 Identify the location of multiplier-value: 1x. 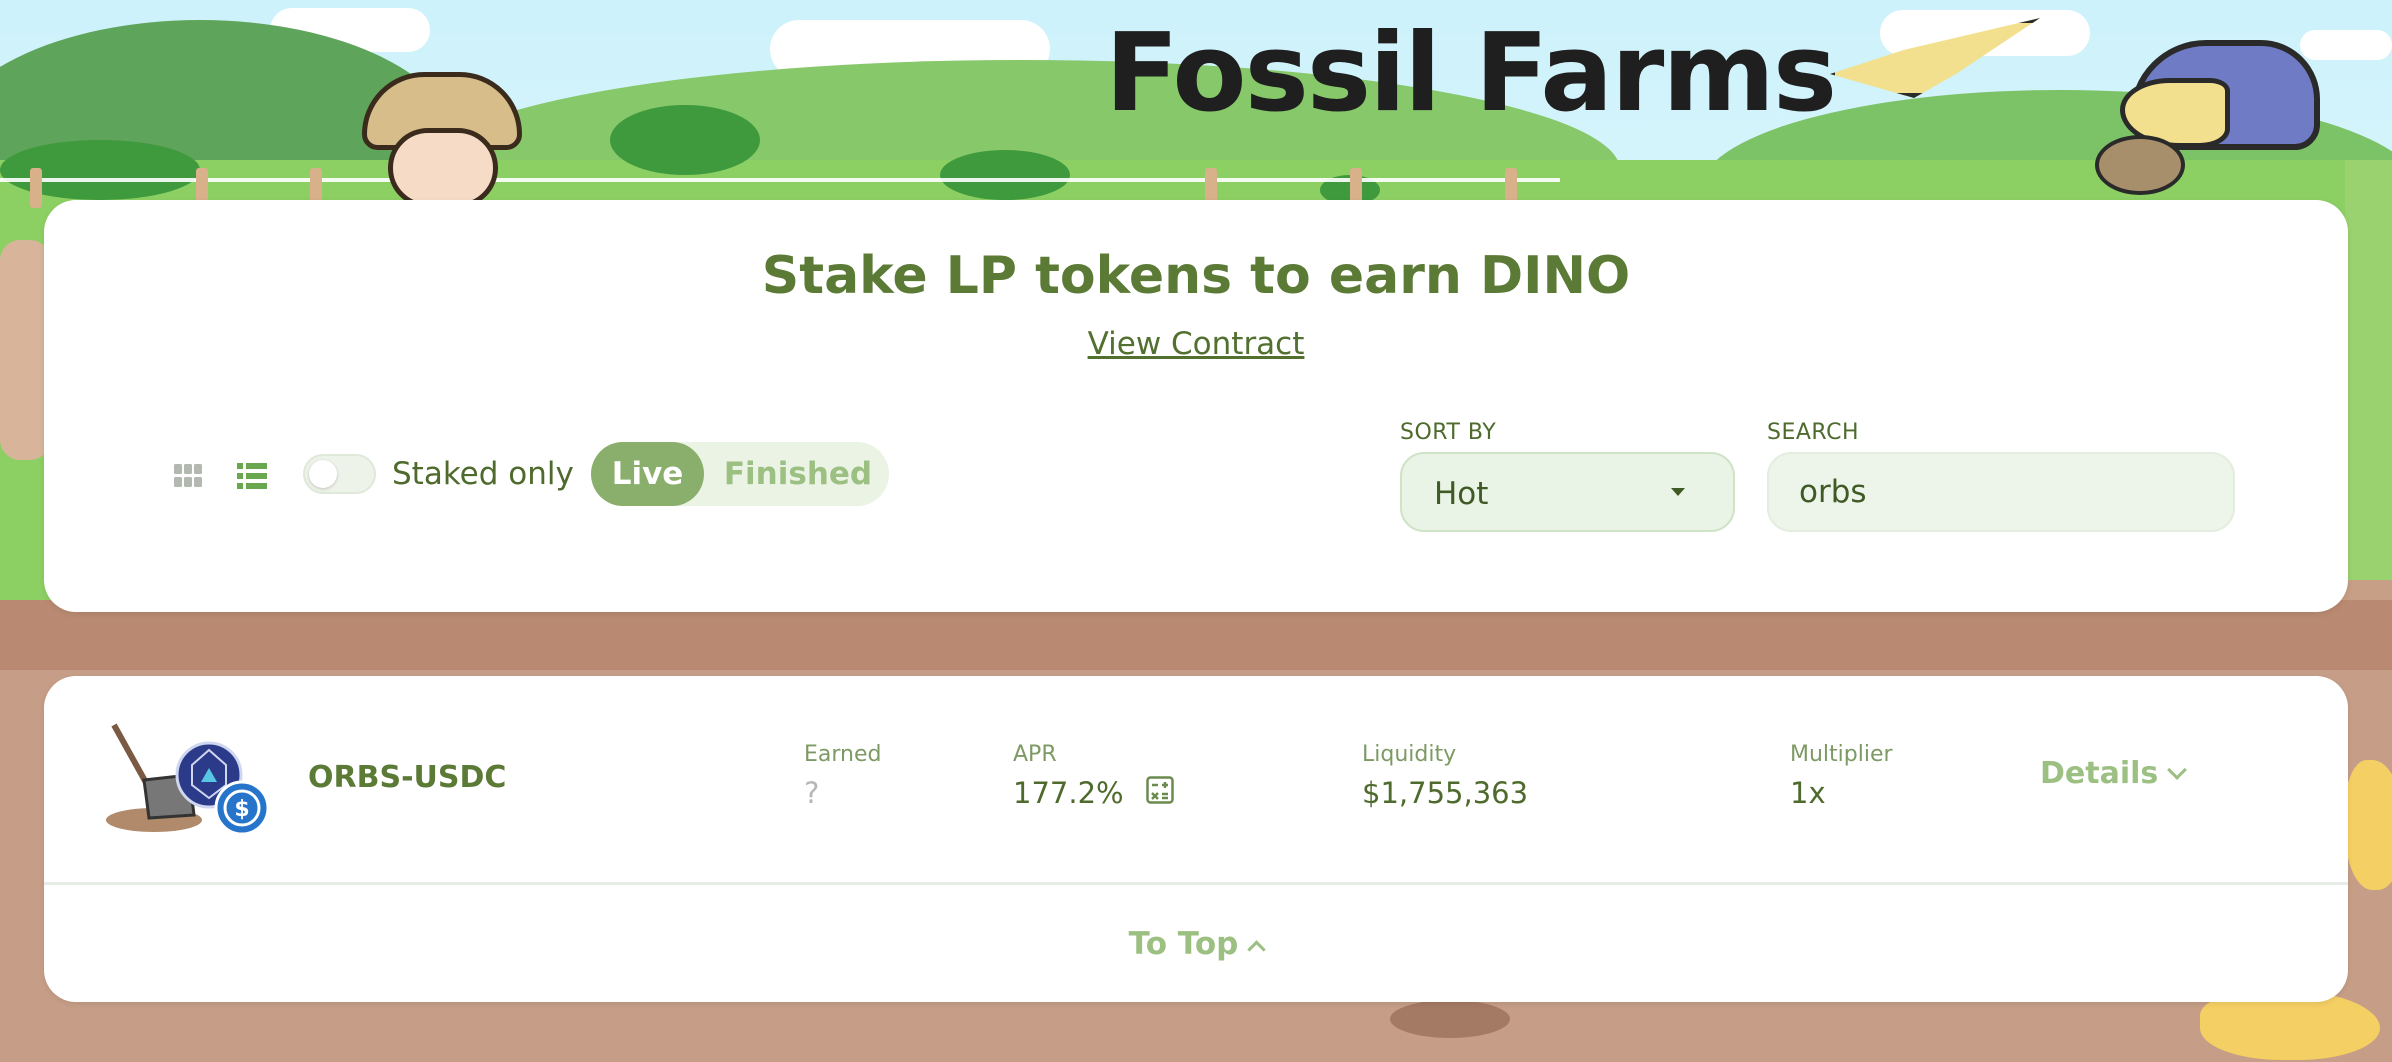
(1808, 793).